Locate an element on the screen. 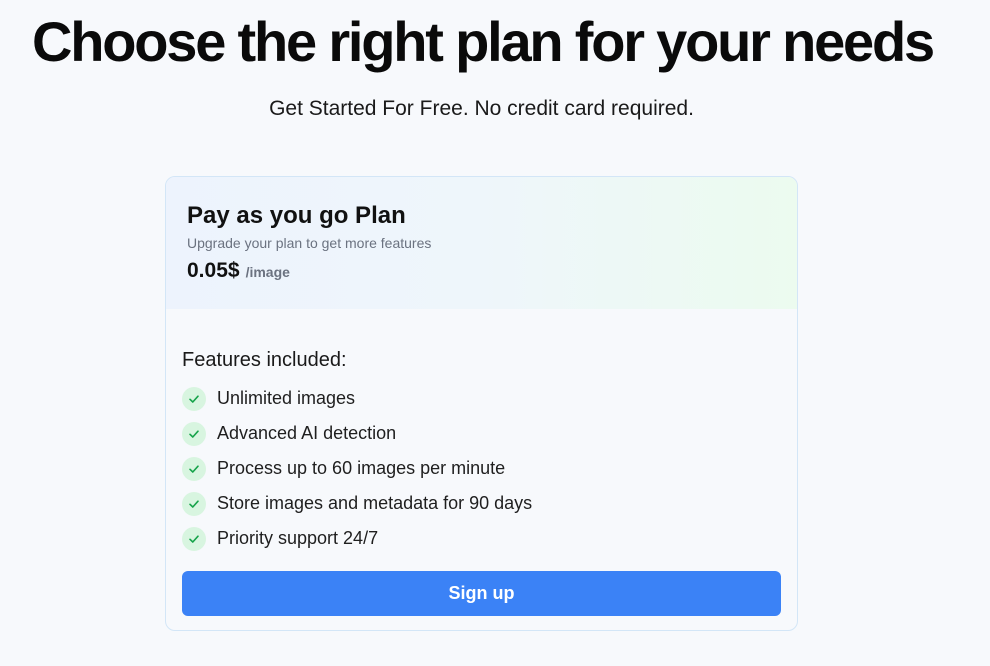 This screenshot has width=990, height=666. feature-item: Unlimited images is located at coordinates (481, 398).